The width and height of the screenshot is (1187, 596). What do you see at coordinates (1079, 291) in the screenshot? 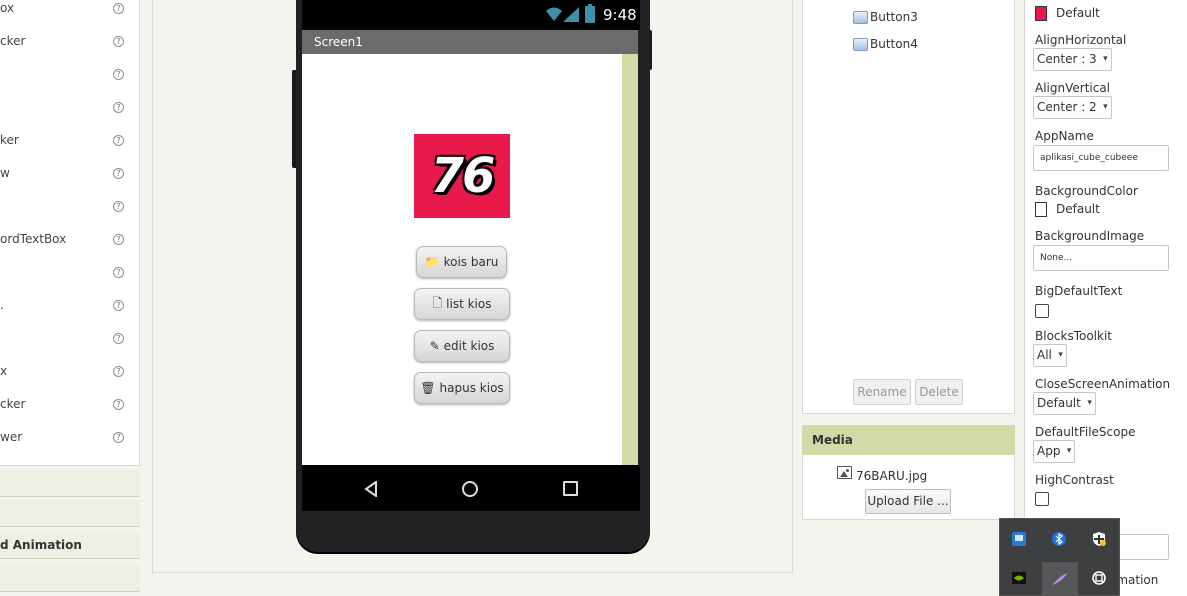
I see `big-default-text-label: BigDefaultText` at bounding box center [1079, 291].